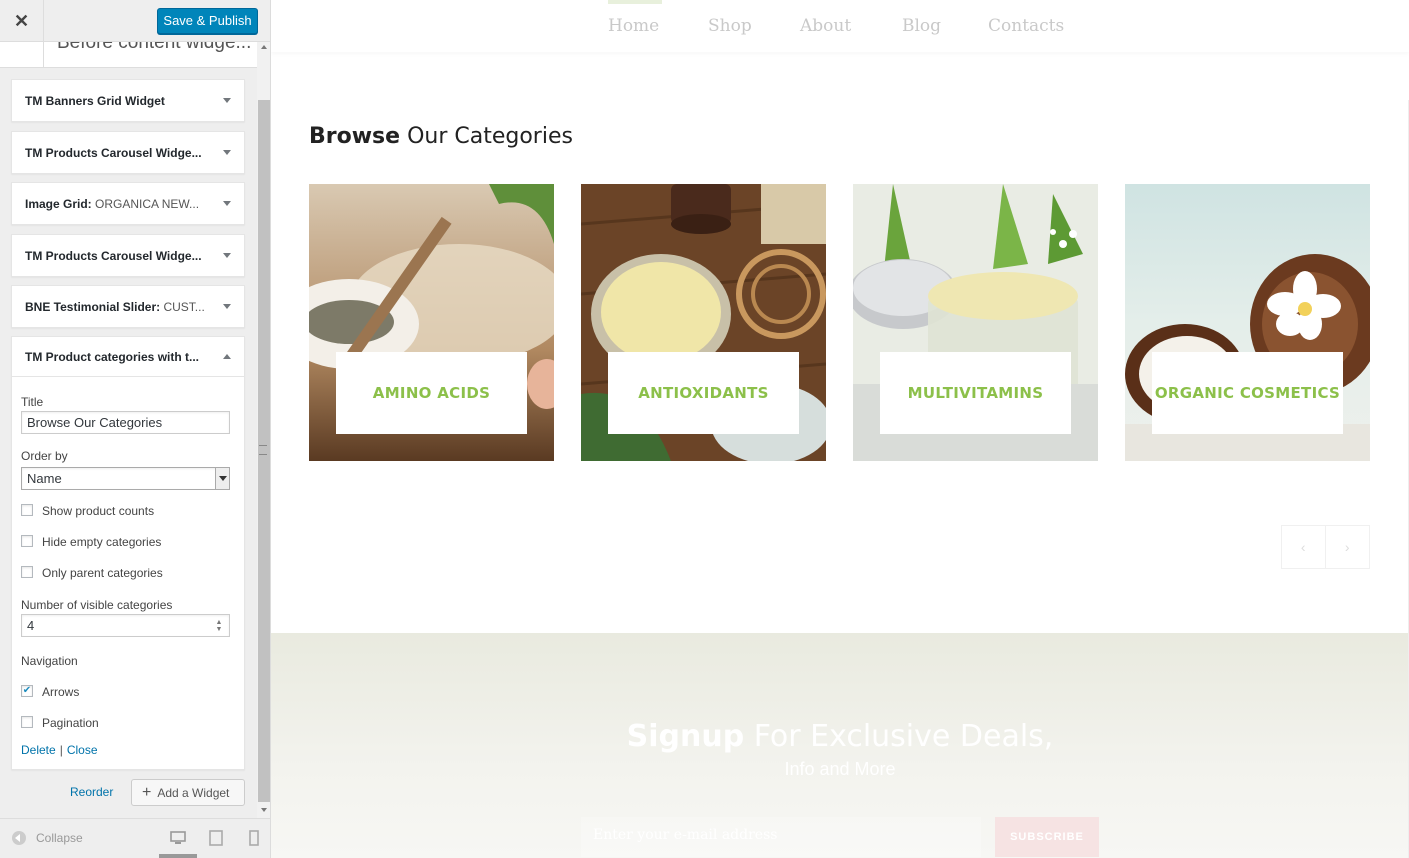  I want to click on customizer-header: ✕ Save & Publish, so click(135, 21).